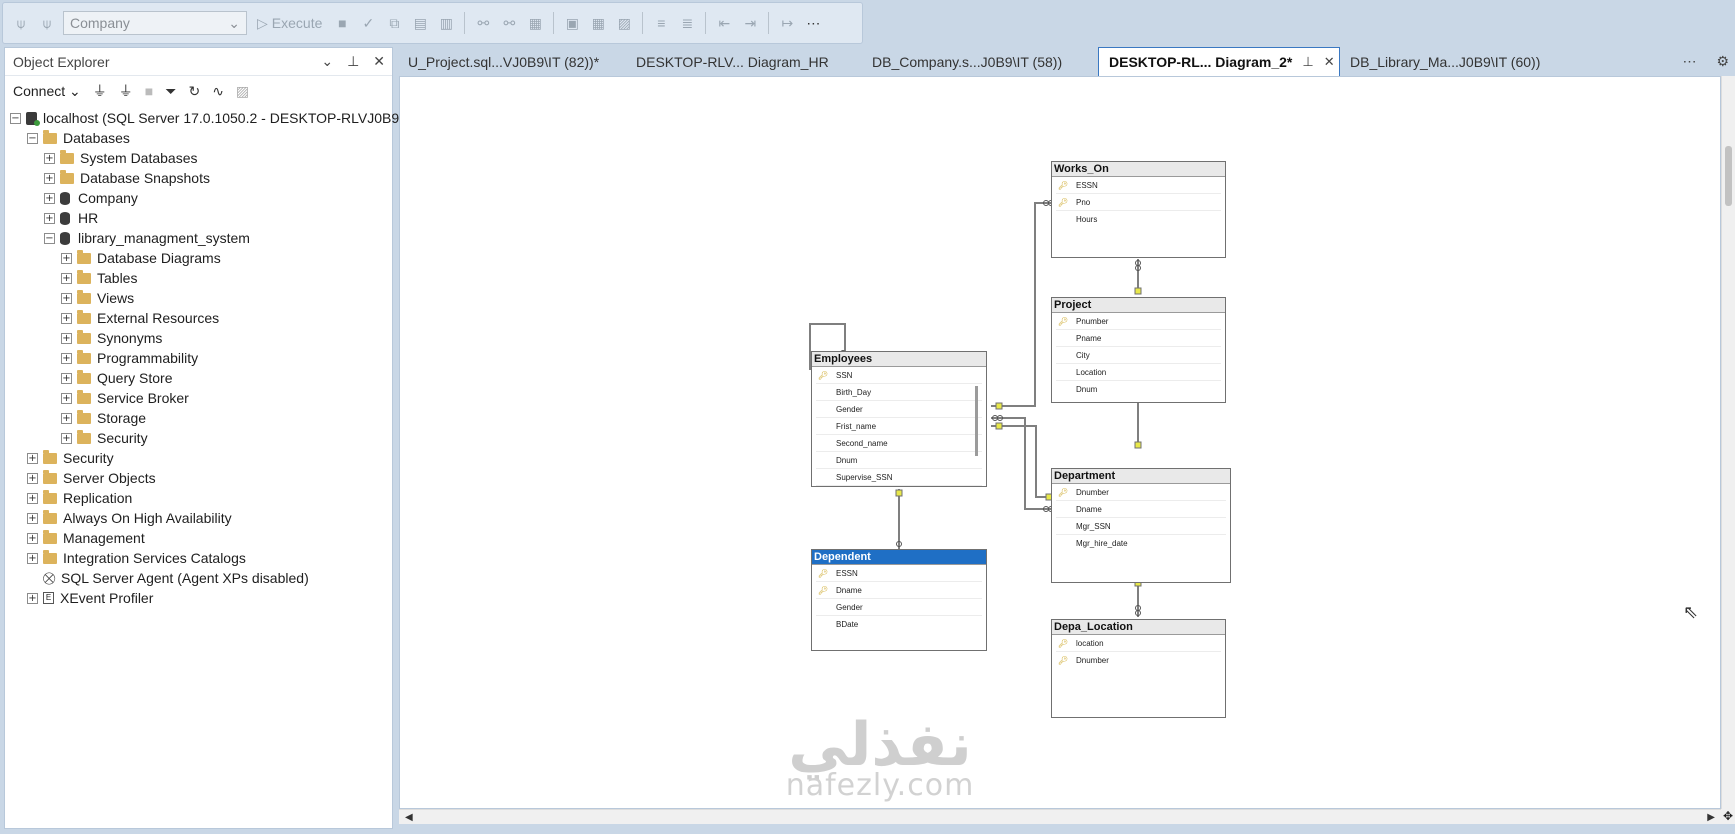  What do you see at coordinates (724, 23) in the screenshot?
I see `decrease-indent-icon: ⇤` at bounding box center [724, 23].